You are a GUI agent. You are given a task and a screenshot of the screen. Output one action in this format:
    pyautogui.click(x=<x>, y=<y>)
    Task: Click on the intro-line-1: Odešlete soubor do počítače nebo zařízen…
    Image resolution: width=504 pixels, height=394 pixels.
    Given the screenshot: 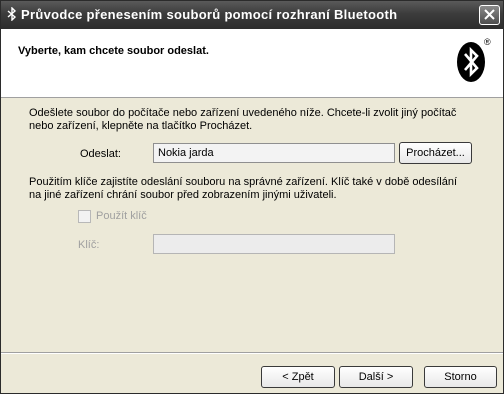 What is the action you would take?
    pyautogui.click(x=243, y=113)
    